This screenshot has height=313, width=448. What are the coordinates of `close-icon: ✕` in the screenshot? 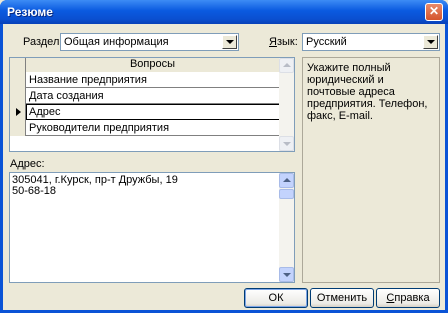 It's located at (434, 11).